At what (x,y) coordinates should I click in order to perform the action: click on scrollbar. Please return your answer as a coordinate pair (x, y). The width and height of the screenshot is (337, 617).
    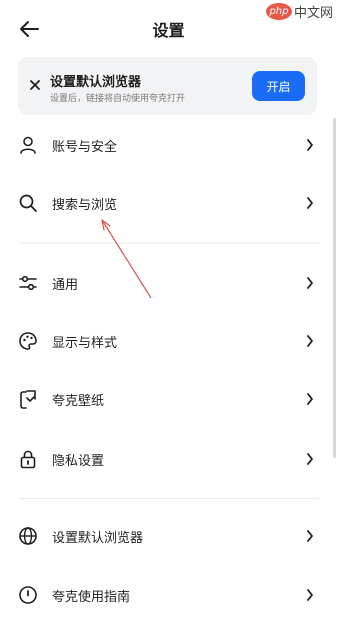
    Looking at the image, I should click on (334, 288).